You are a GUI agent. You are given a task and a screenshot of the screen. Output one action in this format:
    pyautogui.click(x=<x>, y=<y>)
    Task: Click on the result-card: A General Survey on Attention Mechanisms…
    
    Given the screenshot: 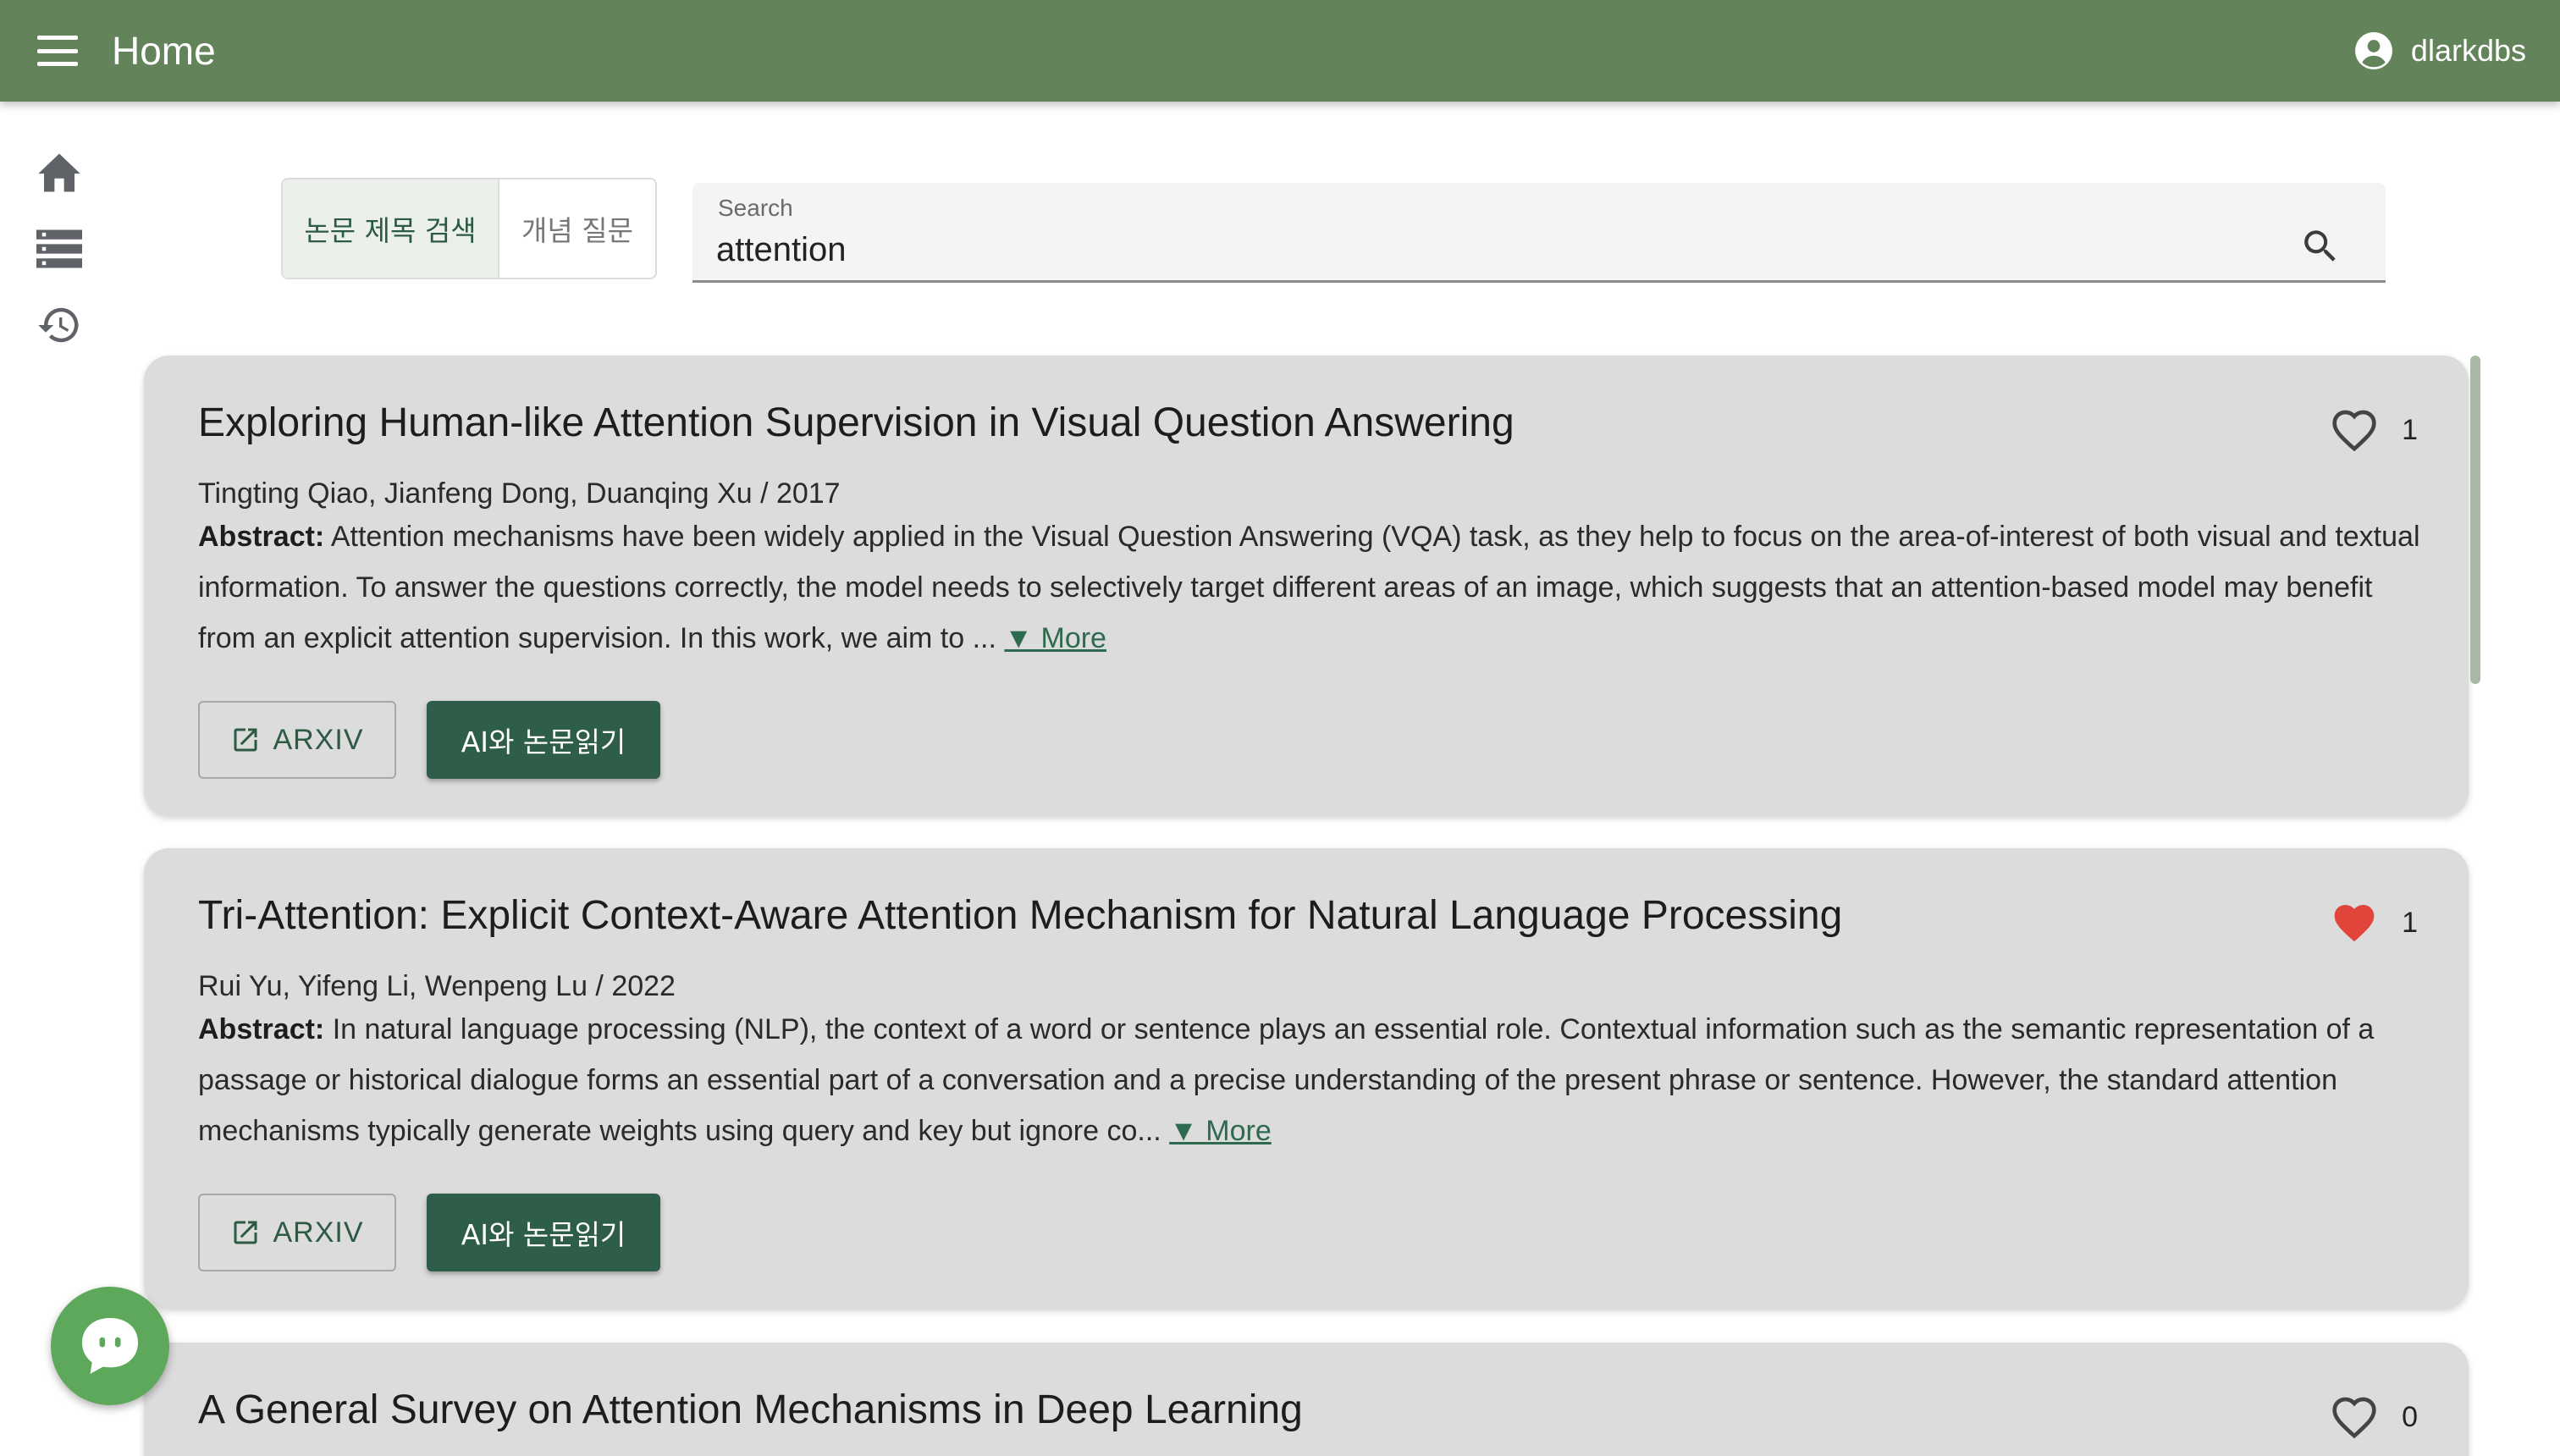 What is the action you would take?
    pyautogui.click(x=1306, y=1399)
    